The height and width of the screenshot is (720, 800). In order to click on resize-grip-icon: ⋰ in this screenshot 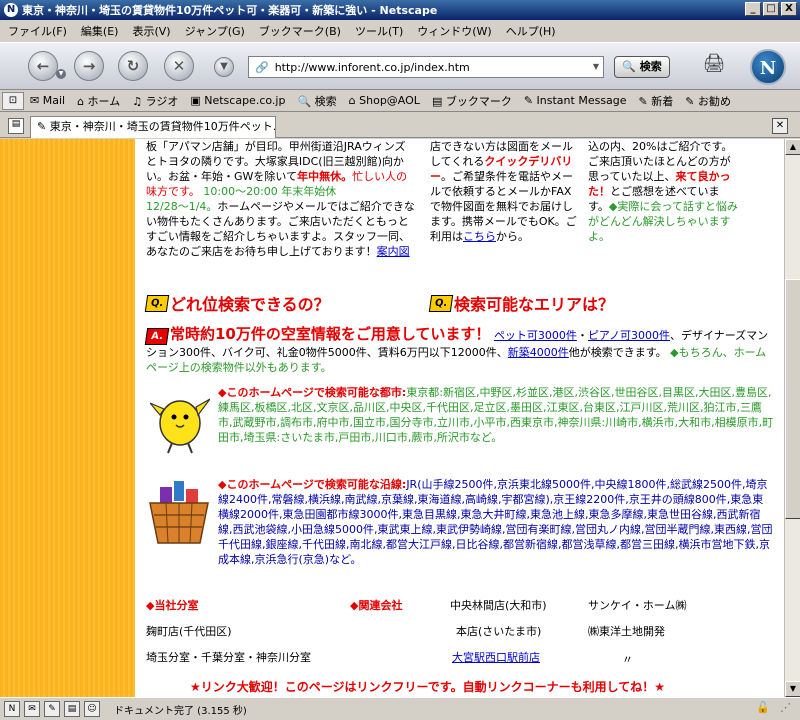, I will do `click(788, 709)`.